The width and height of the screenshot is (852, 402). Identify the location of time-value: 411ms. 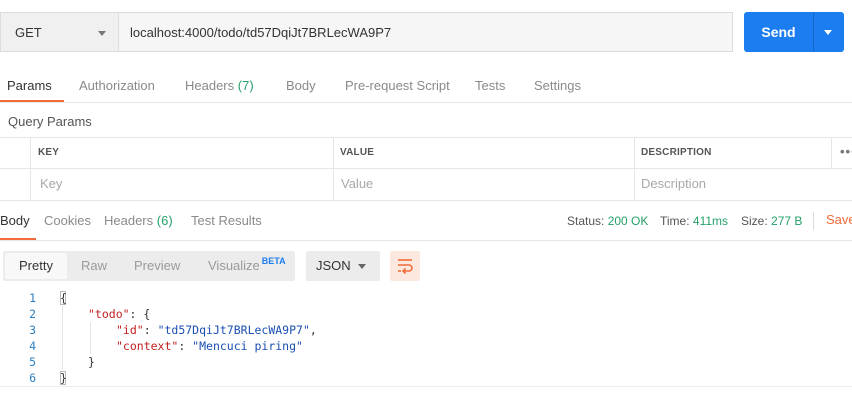
(710, 221).